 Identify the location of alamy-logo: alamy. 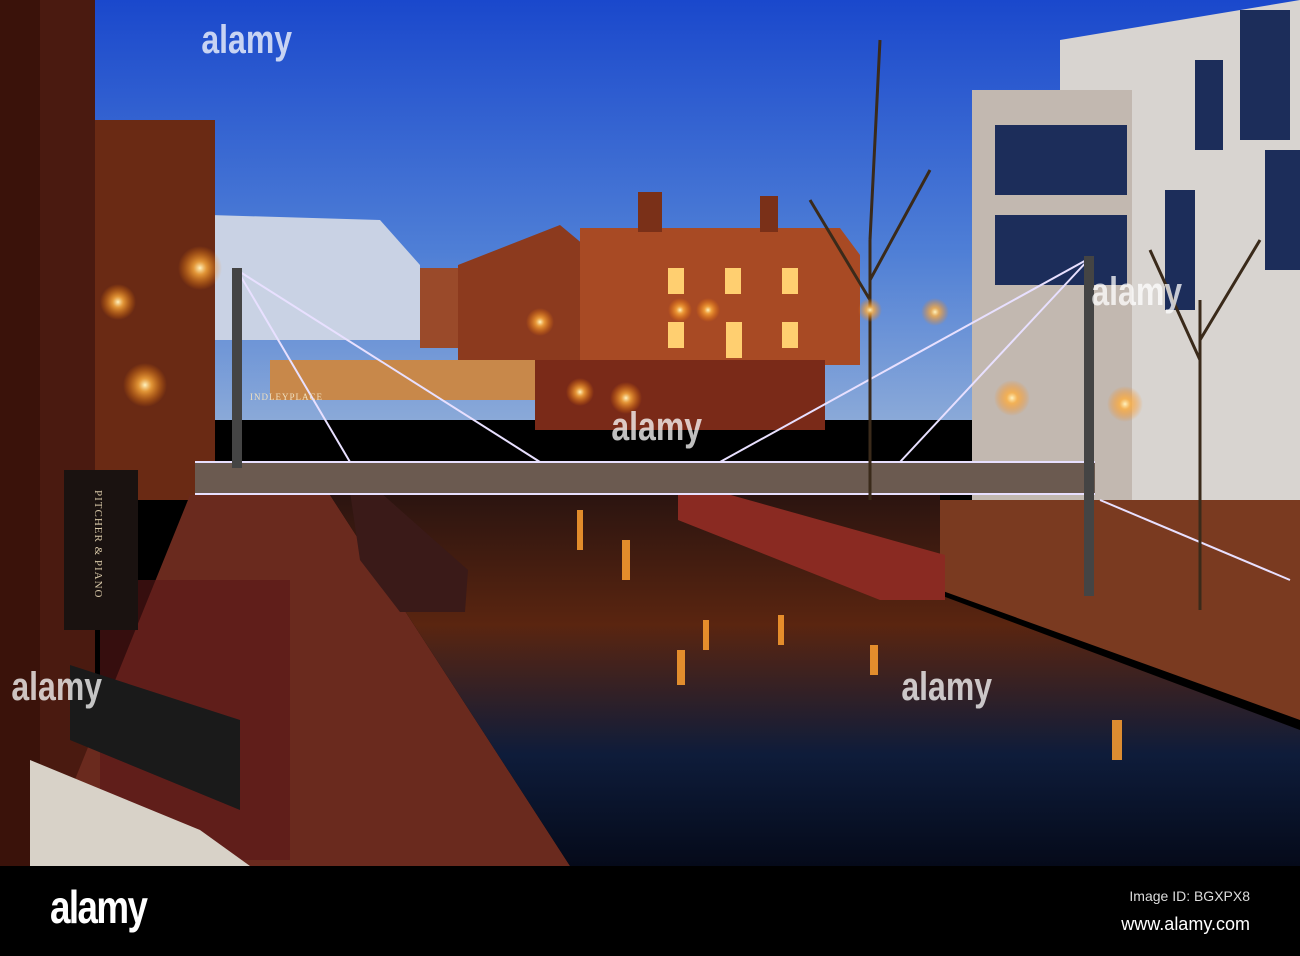
(99, 907).